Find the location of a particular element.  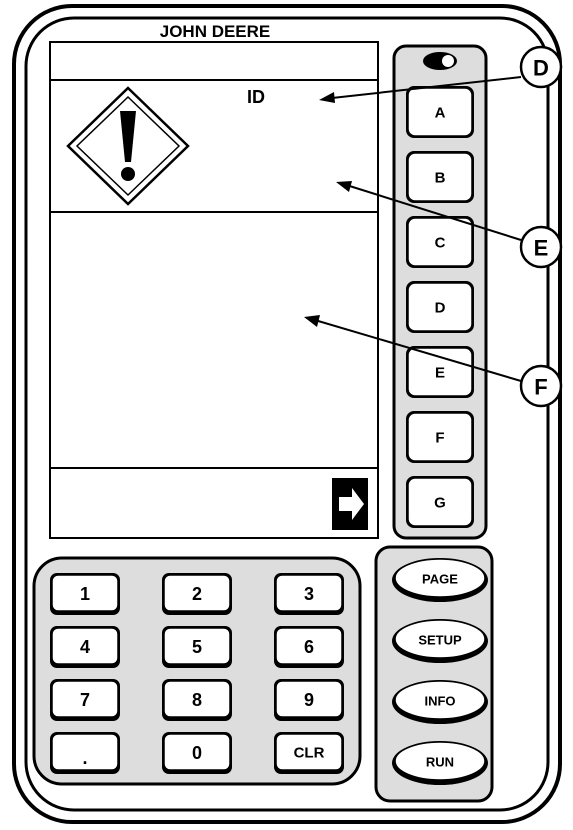

screen-title-area is located at coordinates (214, 61).